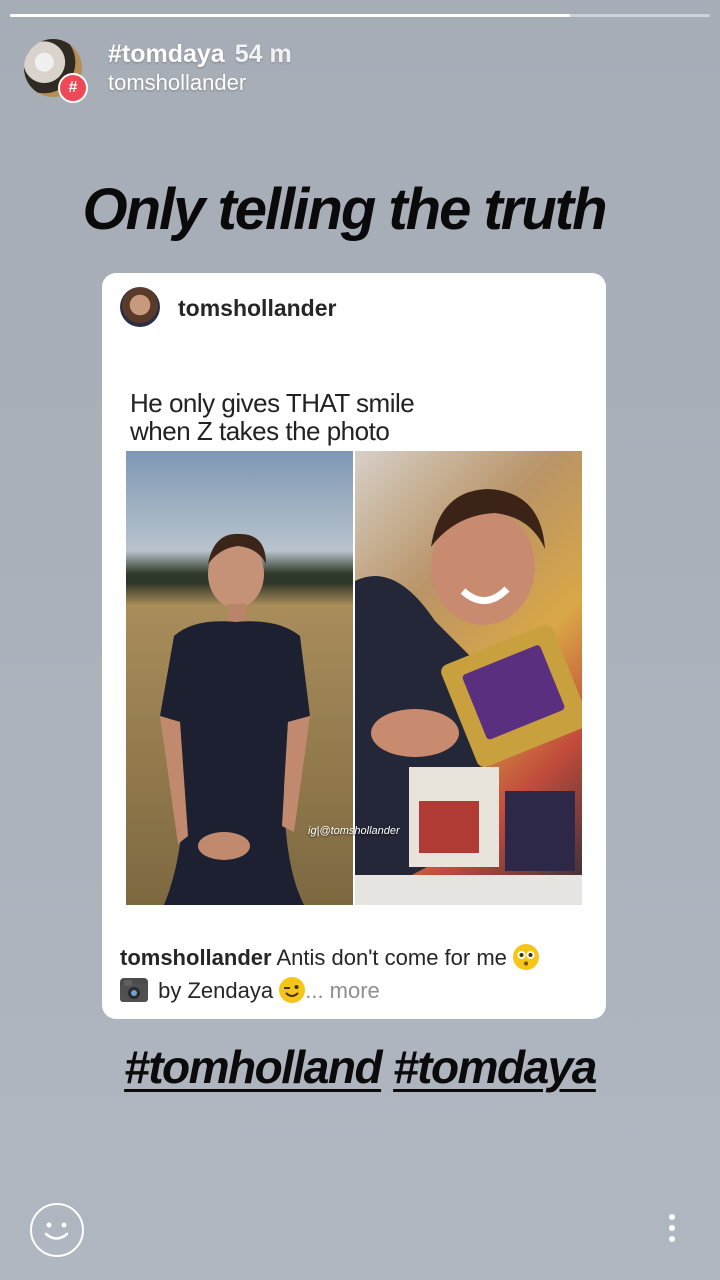 This screenshot has width=720, height=1280. I want to click on post-username: tomshollander, so click(257, 308).